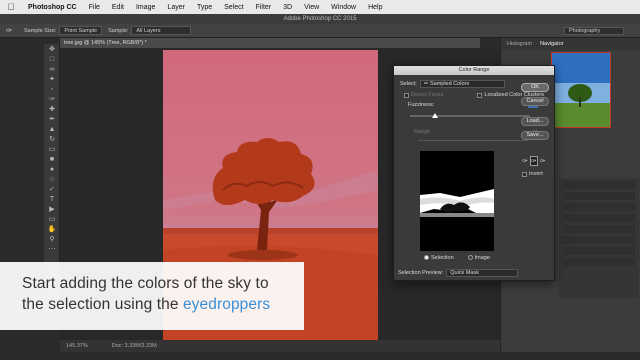  I want to click on range-slider, so click(473, 140).